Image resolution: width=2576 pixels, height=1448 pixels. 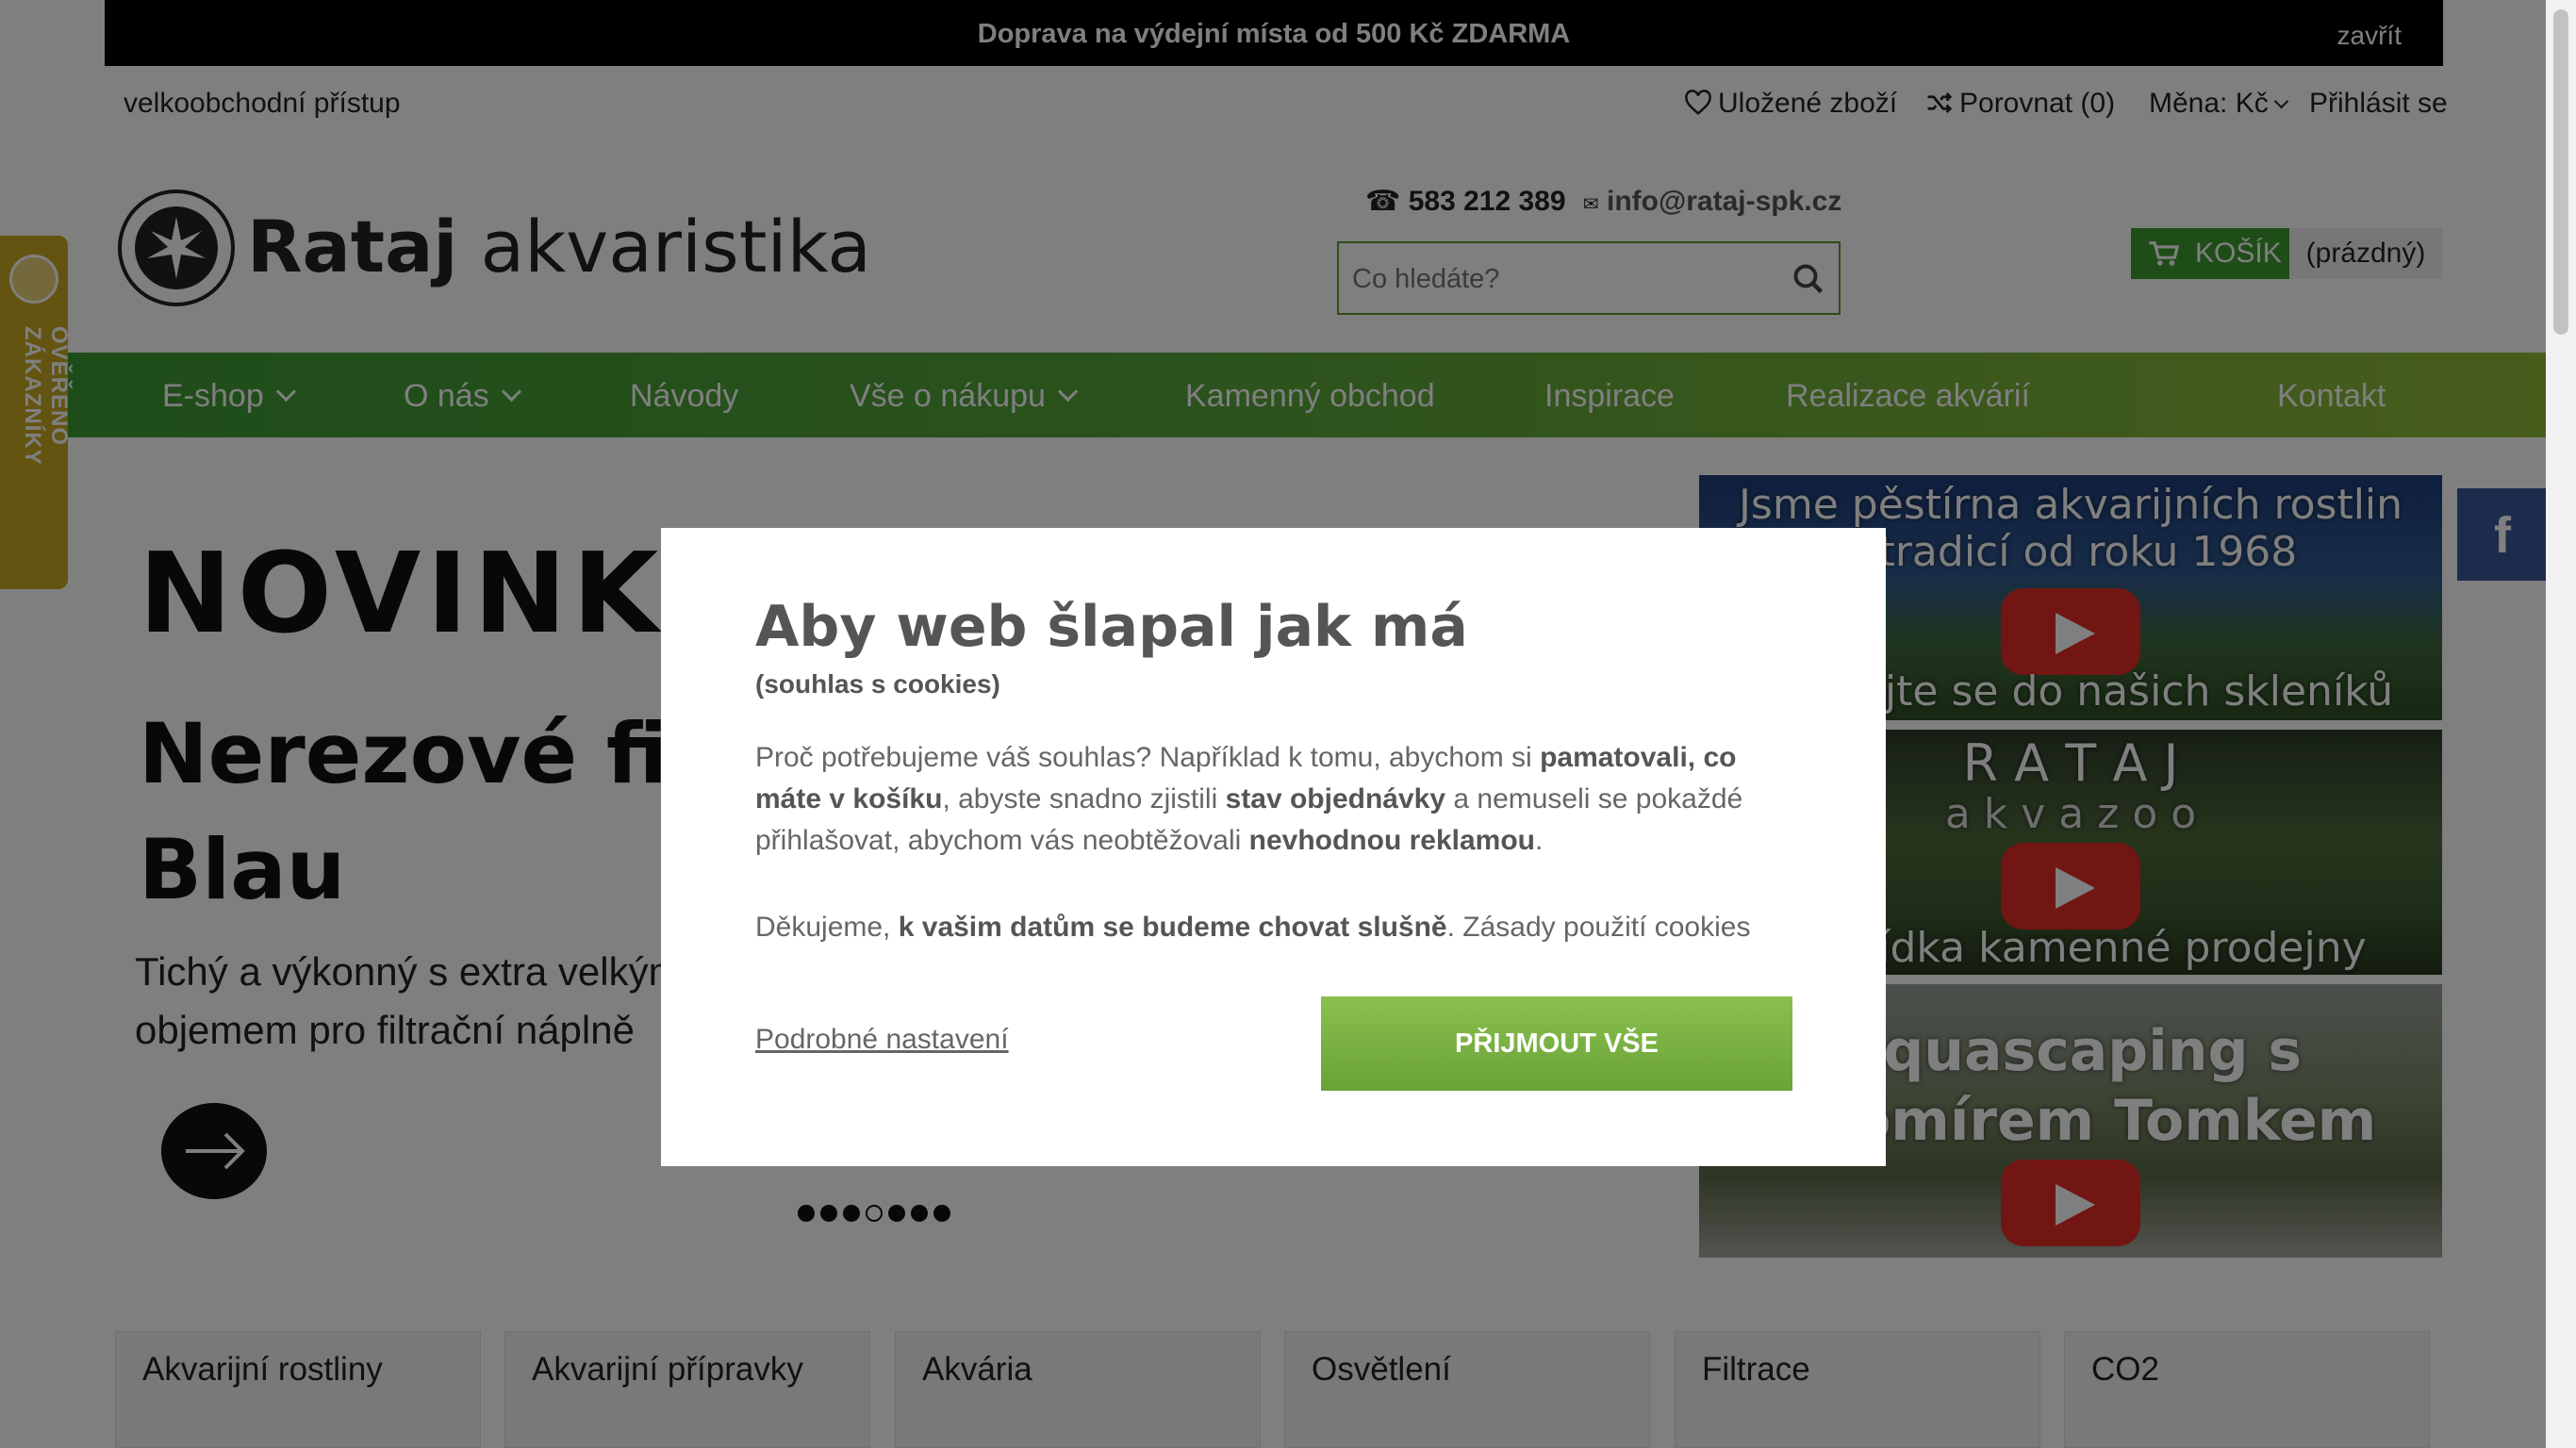 I want to click on accept-all-button: PŘIJMOUT VŠE, so click(x=1556, y=1043).